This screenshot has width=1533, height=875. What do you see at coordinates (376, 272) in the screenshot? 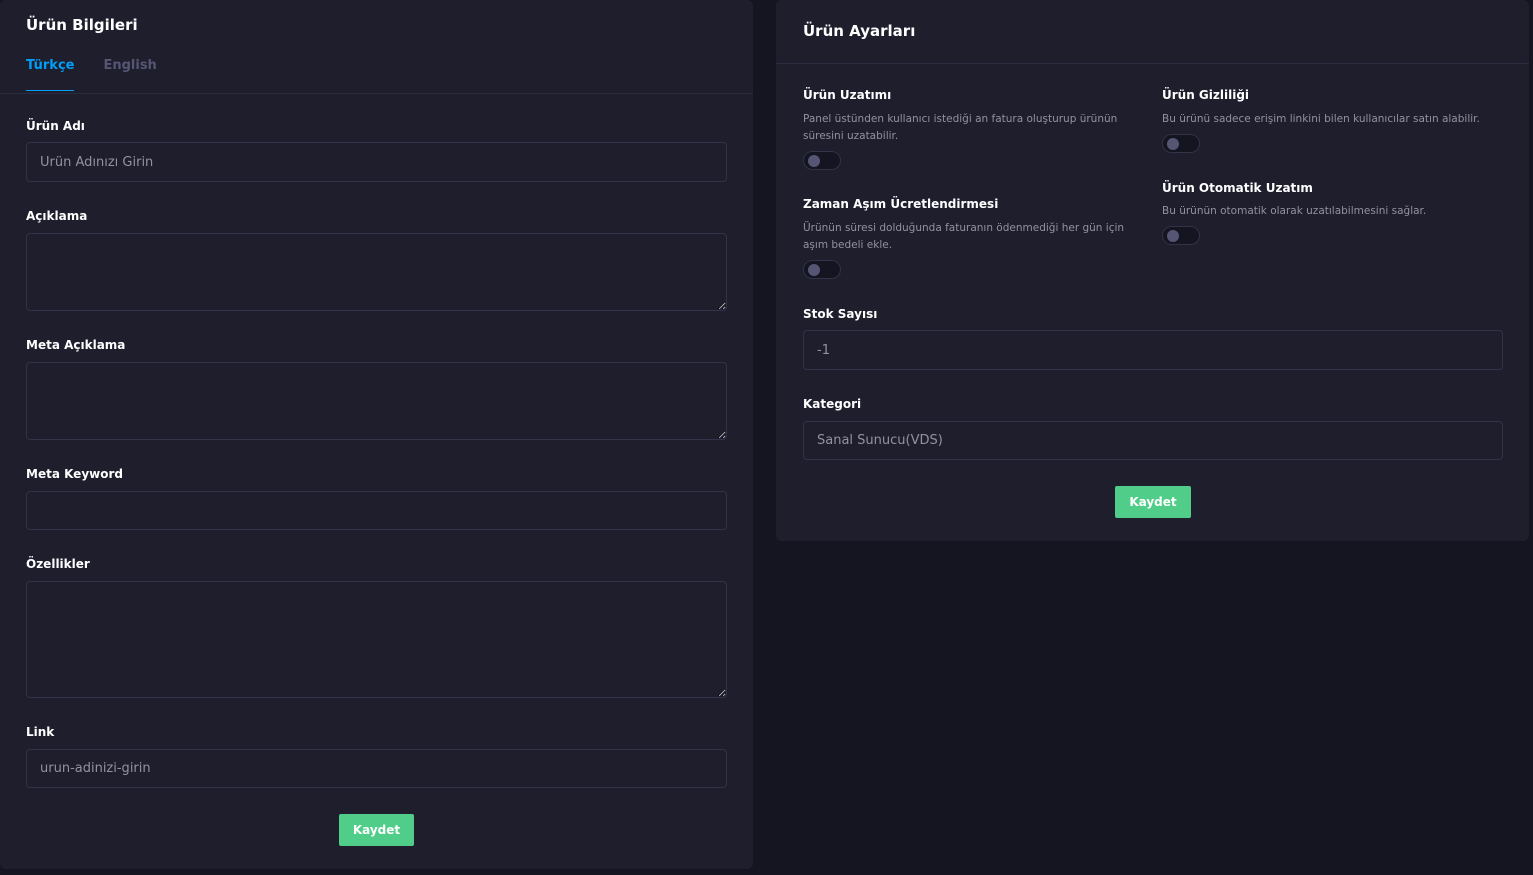
I see `description-textarea` at bounding box center [376, 272].